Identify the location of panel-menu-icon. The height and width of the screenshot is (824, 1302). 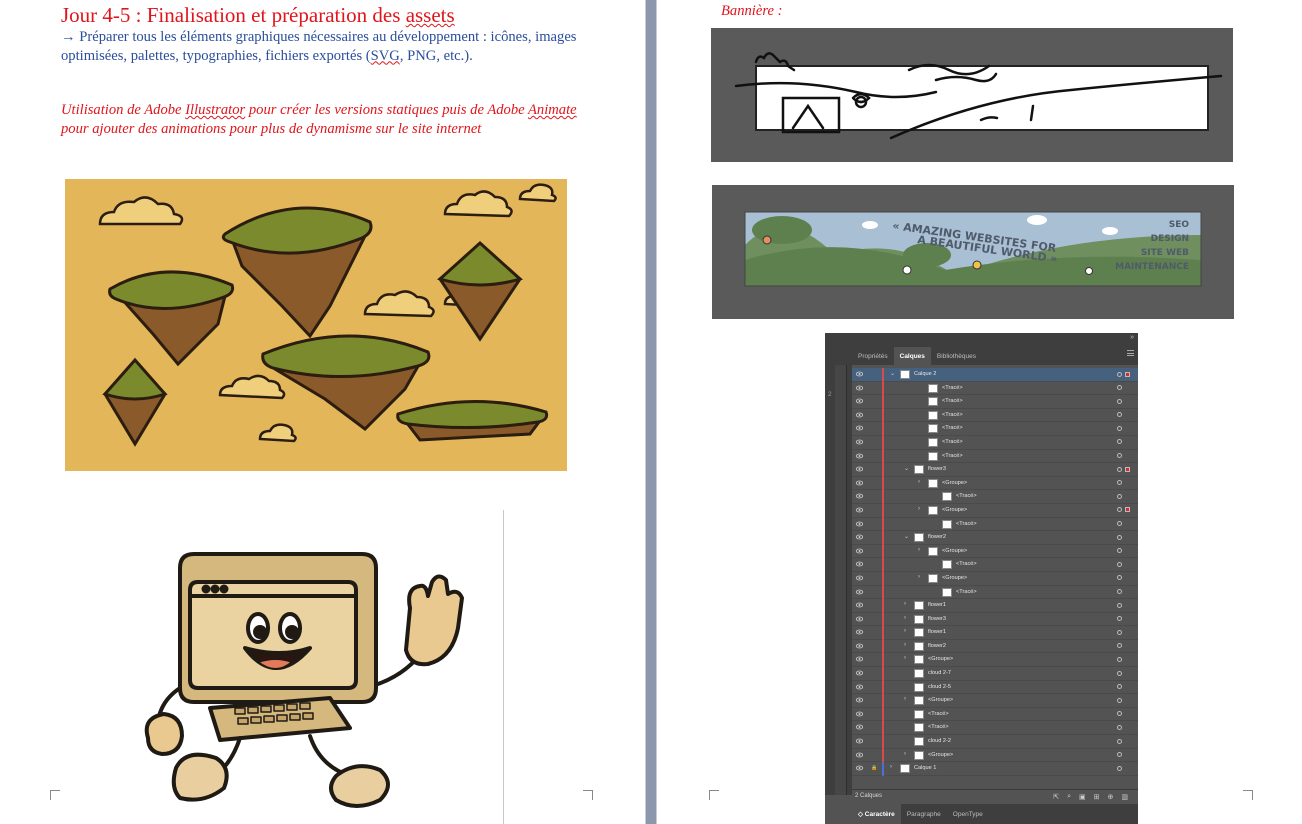
(1130, 353).